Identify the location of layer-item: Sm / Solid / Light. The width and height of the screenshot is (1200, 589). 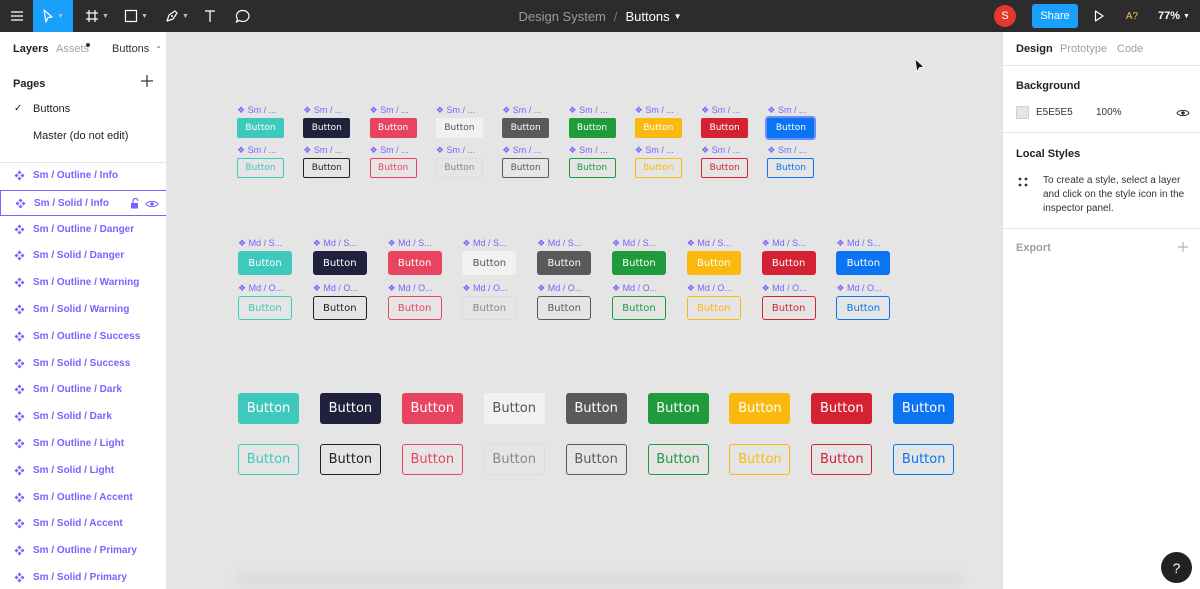
(83, 471).